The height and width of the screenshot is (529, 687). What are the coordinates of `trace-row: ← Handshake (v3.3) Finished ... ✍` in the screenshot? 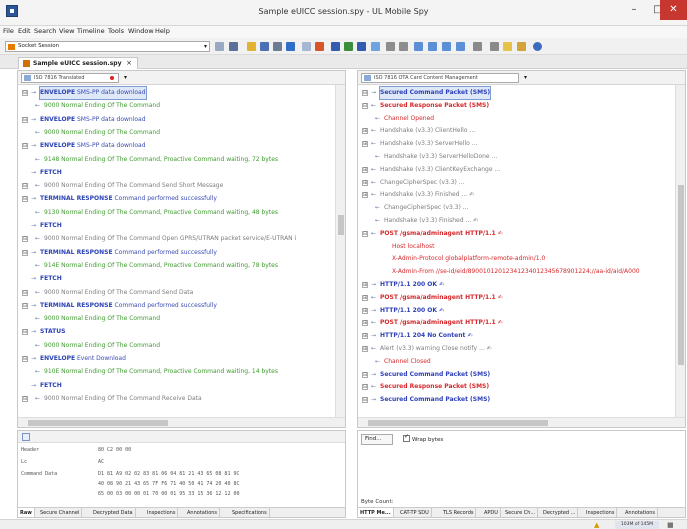 It's located at (517, 221).